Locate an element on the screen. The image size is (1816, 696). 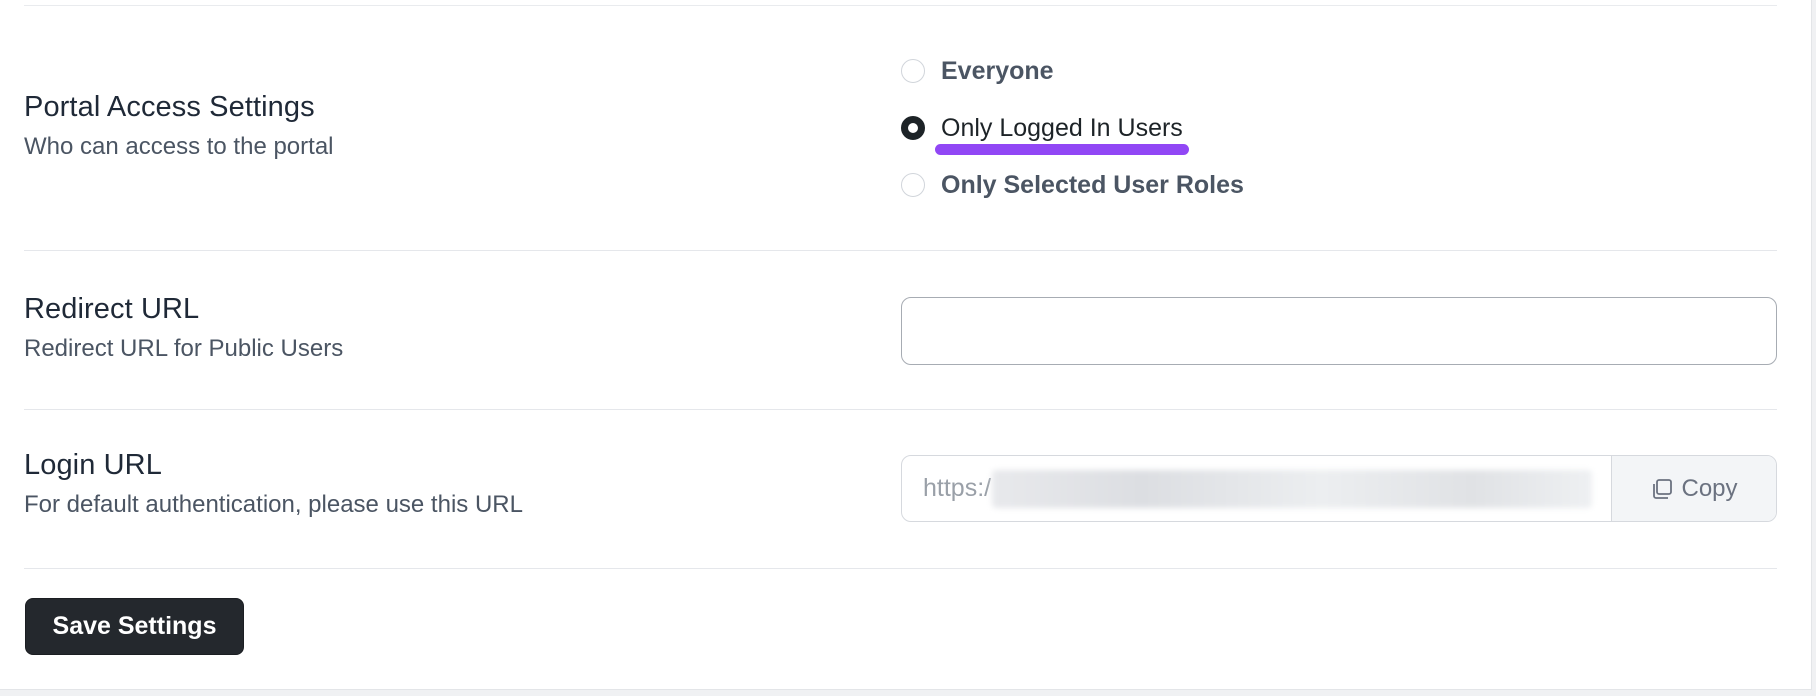
redirect-url-title: Redirect URL is located at coordinates (112, 309).